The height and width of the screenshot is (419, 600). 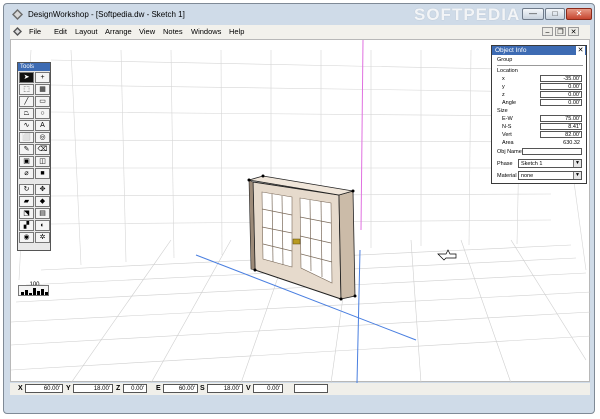 I want to click on stairs-tool-icon: ▞, so click(x=26, y=225).